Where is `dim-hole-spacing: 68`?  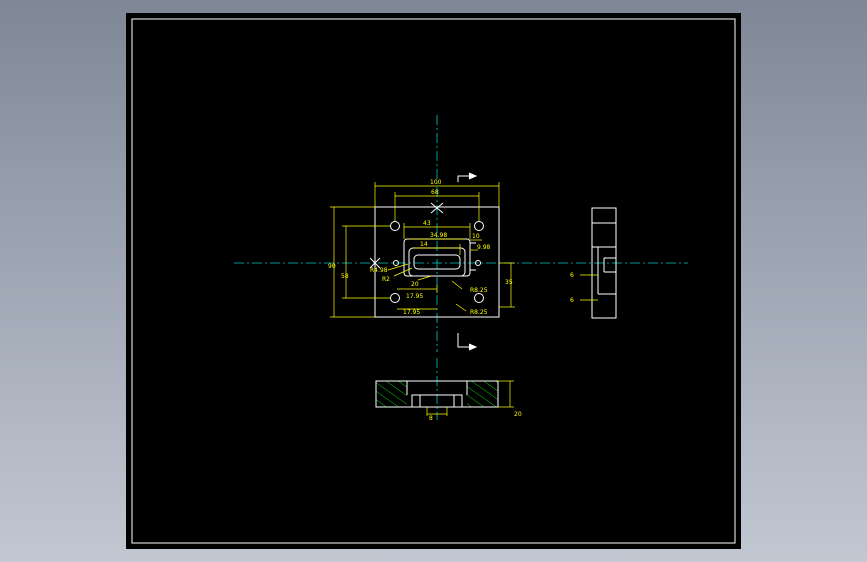
dim-hole-spacing: 68 is located at coordinates (435, 192).